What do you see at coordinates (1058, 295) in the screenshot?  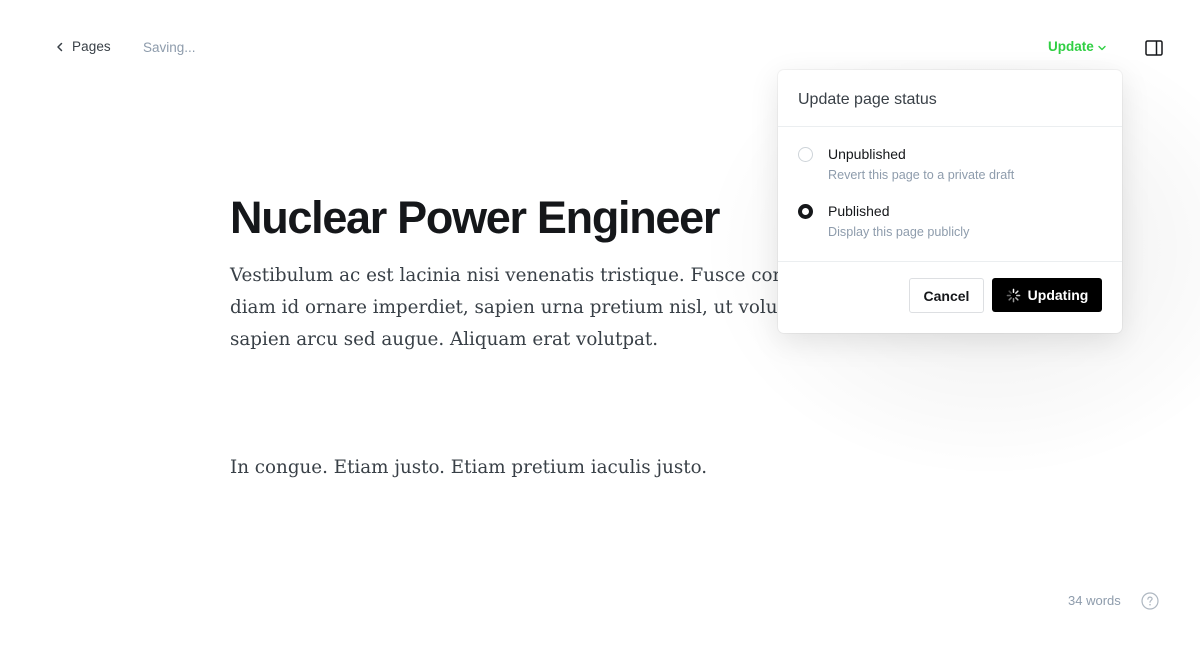 I see `updating-label: Updating` at bounding box center [1058, 295].